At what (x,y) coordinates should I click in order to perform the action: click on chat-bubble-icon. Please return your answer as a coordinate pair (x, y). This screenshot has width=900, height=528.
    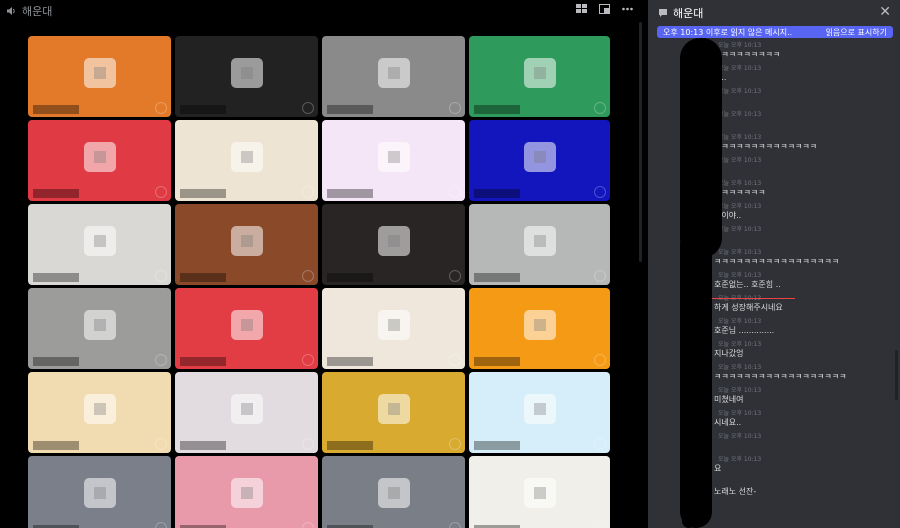
    Looking at the image, I should click on (663, 13).